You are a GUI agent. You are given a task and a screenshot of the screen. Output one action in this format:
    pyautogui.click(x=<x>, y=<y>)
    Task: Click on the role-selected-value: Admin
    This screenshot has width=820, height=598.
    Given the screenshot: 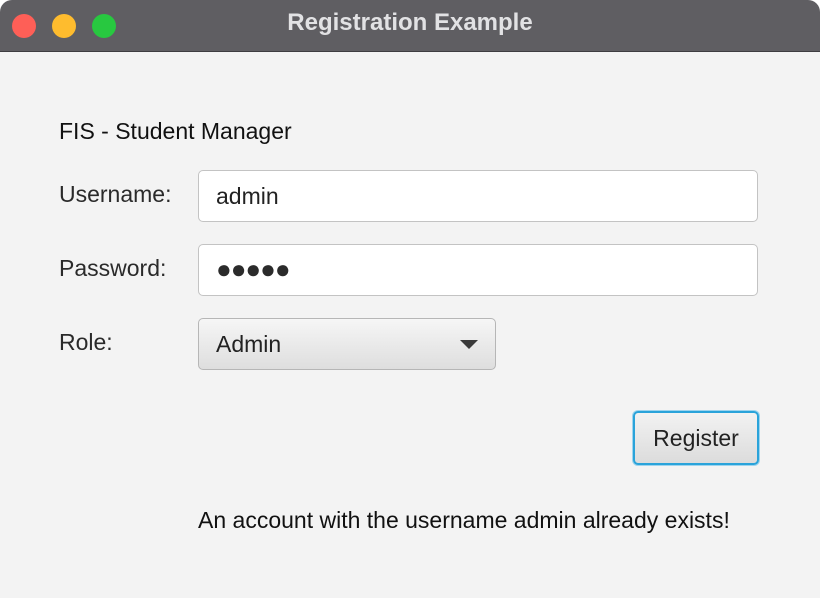 What is the action you would take?
    pyautogui.click(x=249, y=344)
    